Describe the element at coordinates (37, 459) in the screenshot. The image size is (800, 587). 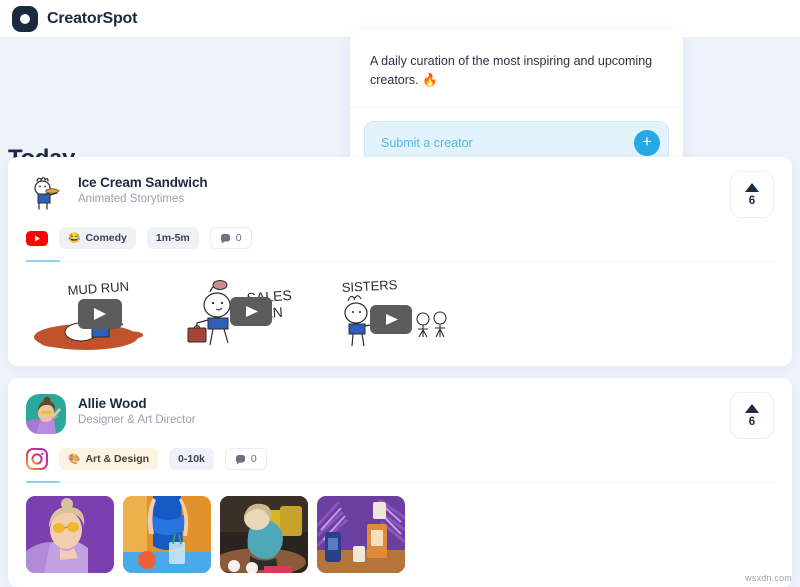
I see `instagram-icon` at that location.